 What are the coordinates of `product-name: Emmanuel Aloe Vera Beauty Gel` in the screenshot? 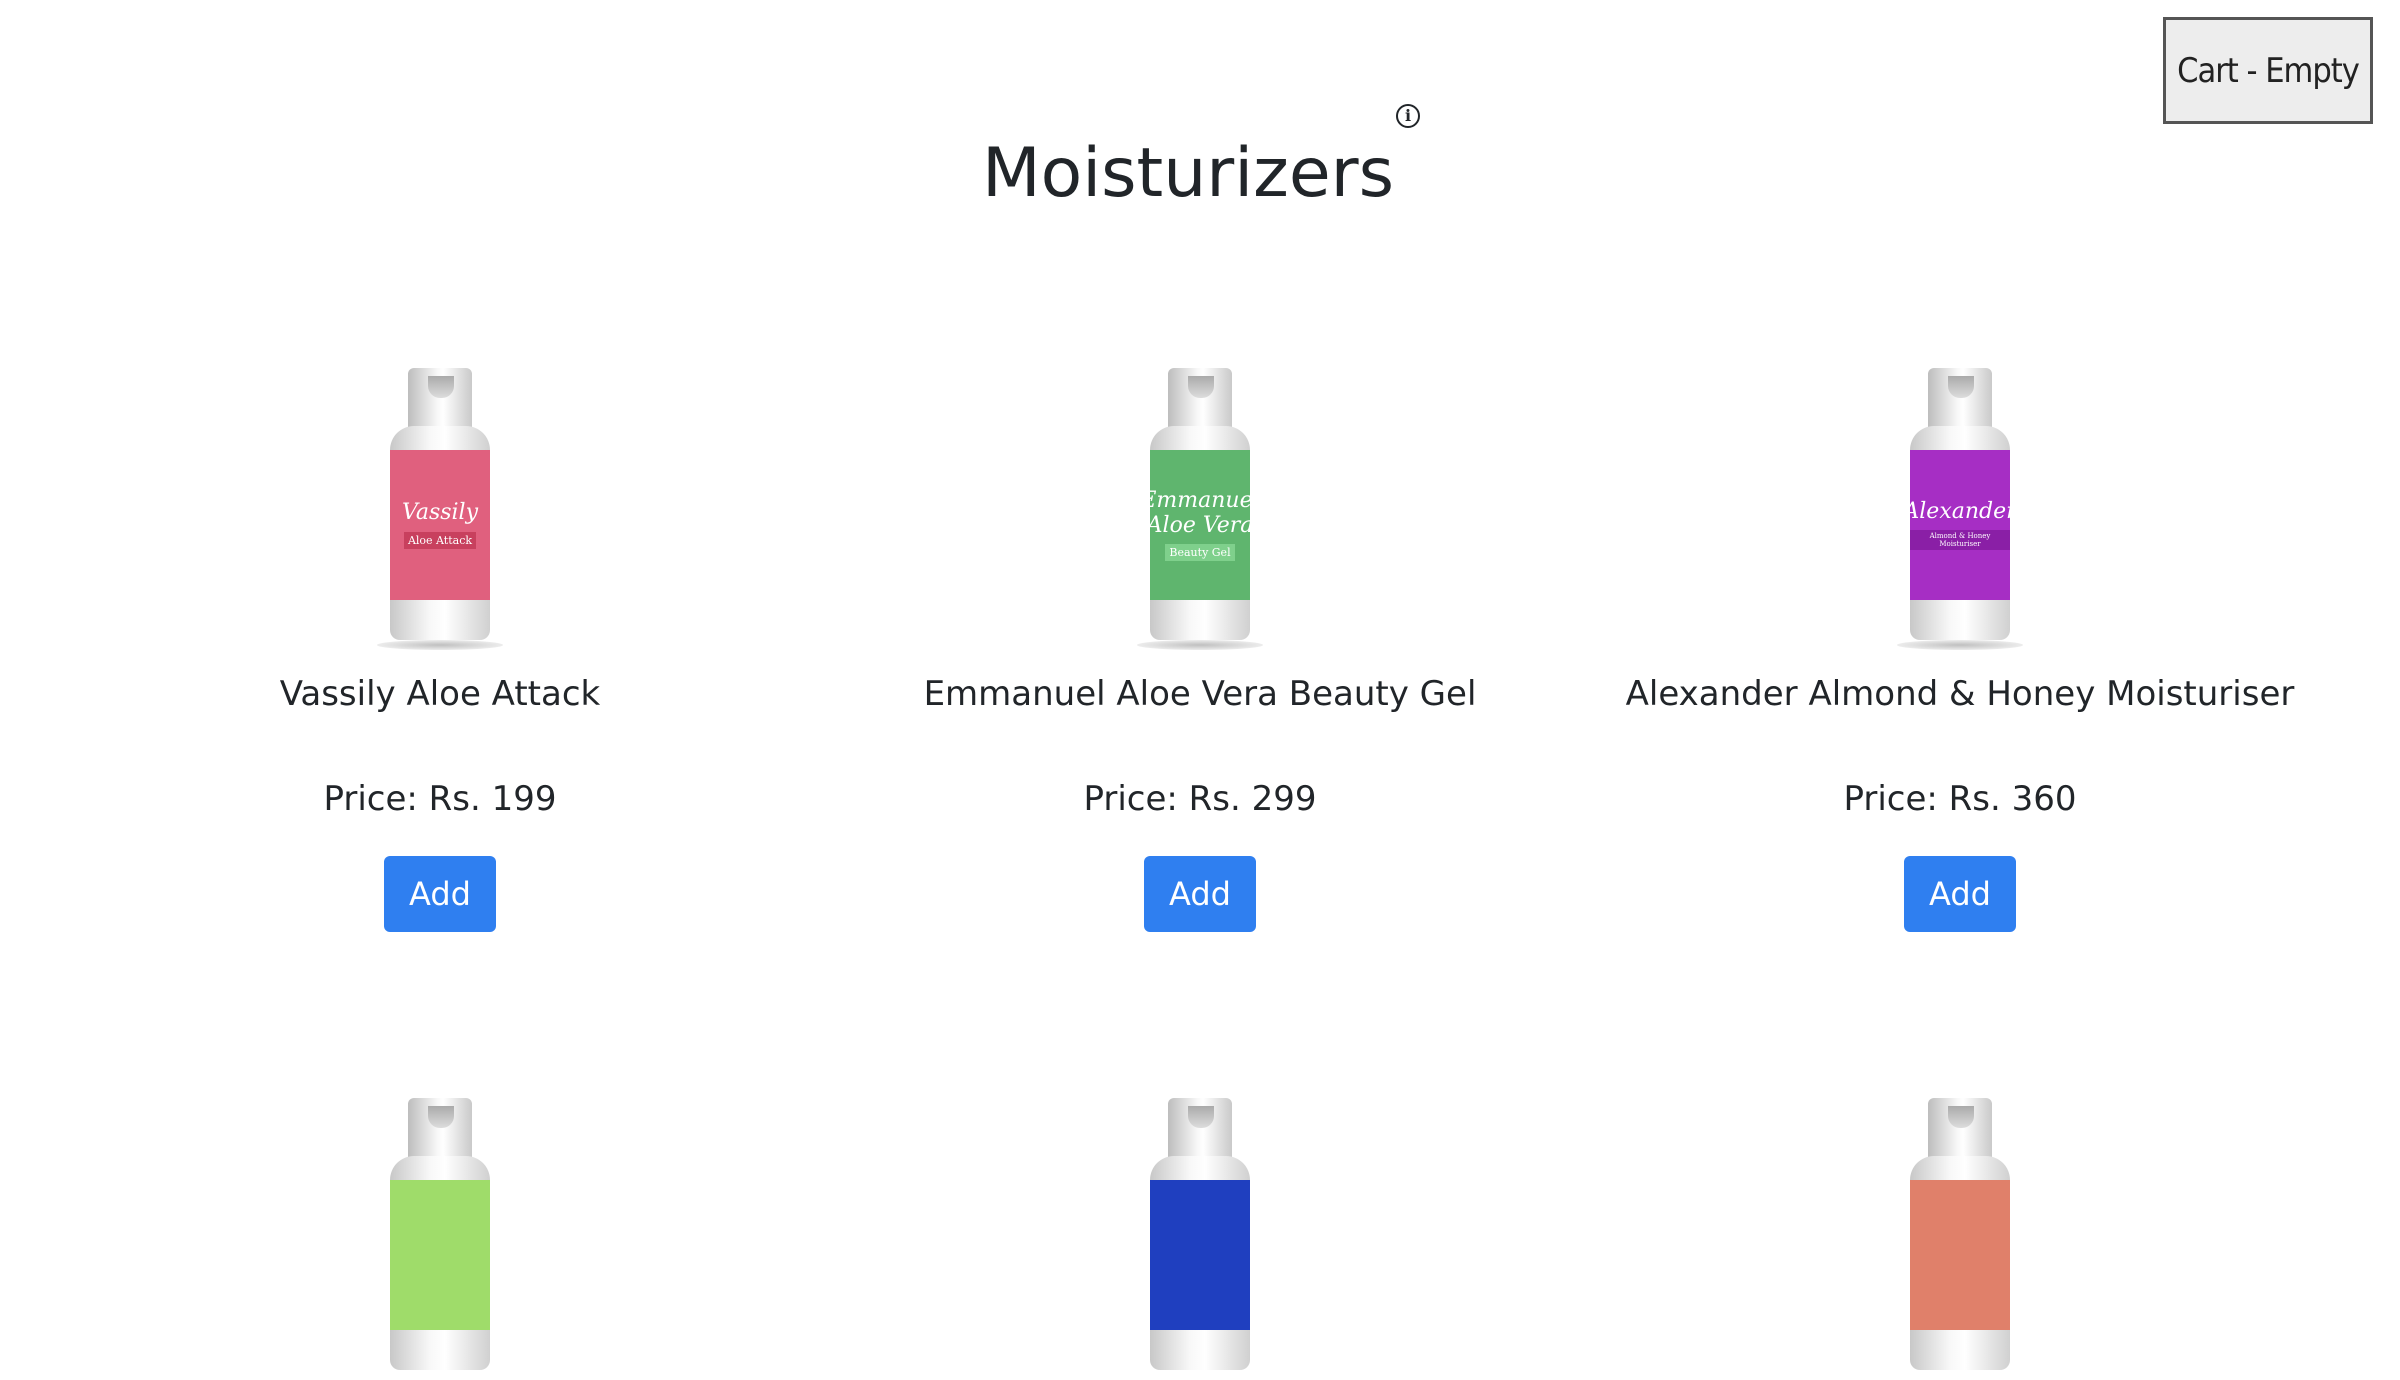 It's located at (1200, 694).